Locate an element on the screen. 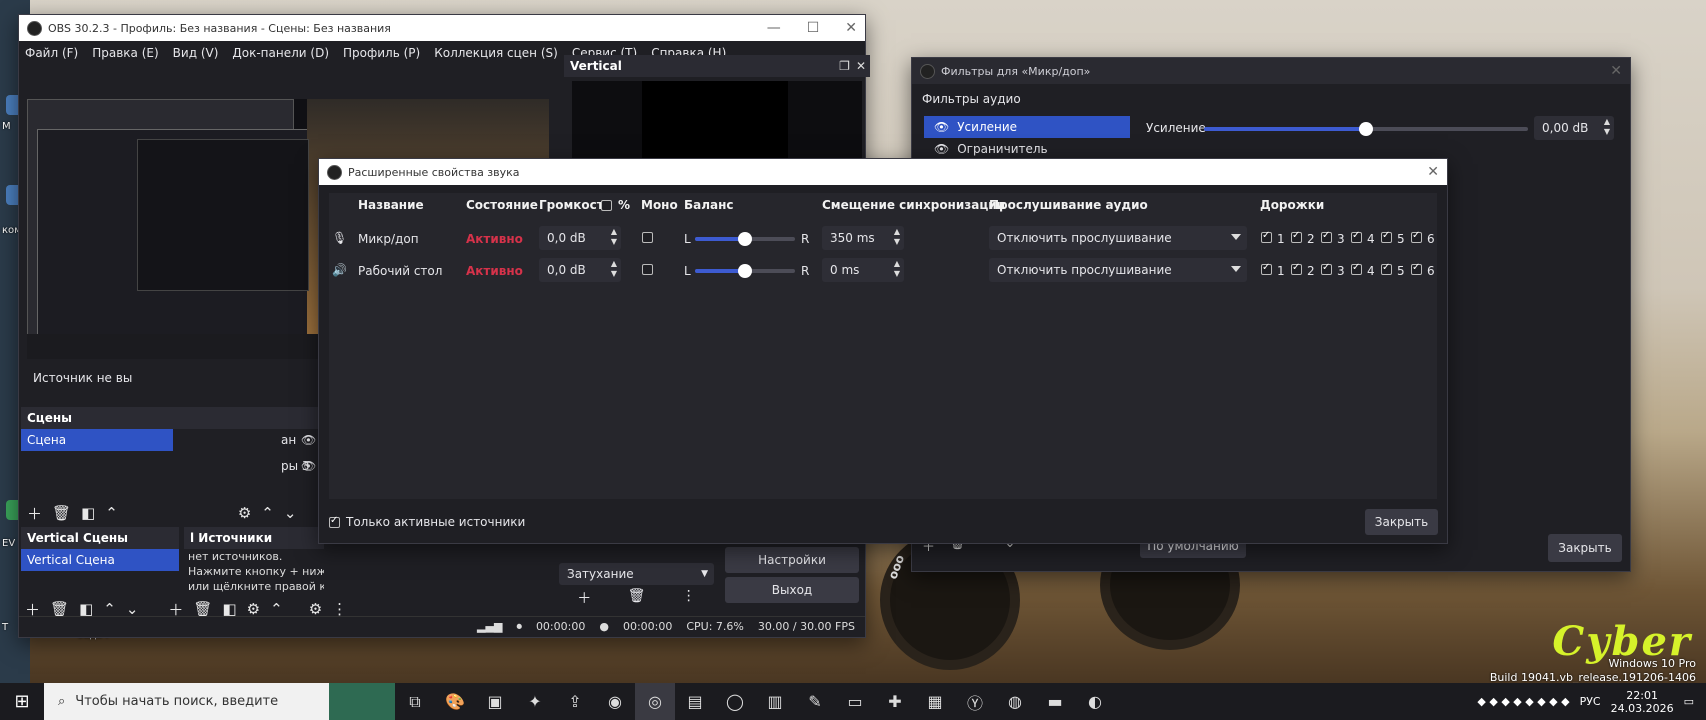  input-language: РУС is located at coordinates (1590, 701).